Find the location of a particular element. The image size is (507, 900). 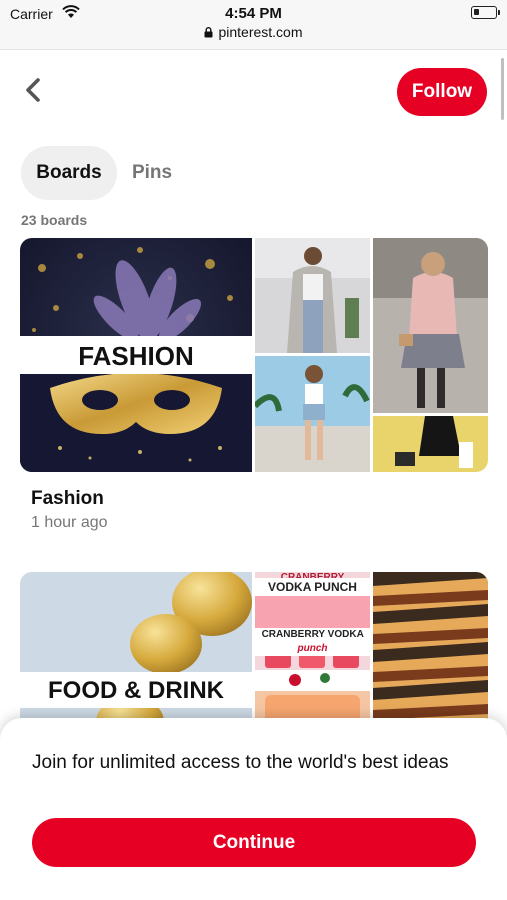

board-title: Fashion is located at coordinates (67, 499).